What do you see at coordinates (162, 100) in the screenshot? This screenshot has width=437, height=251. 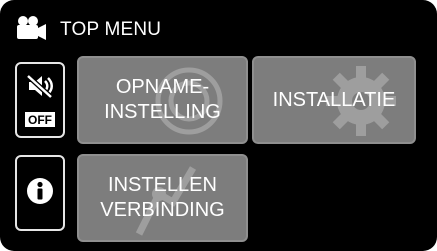 I see `recording-settings-button: OPNAME- INSTELLING` at bounding box center [162, 100].